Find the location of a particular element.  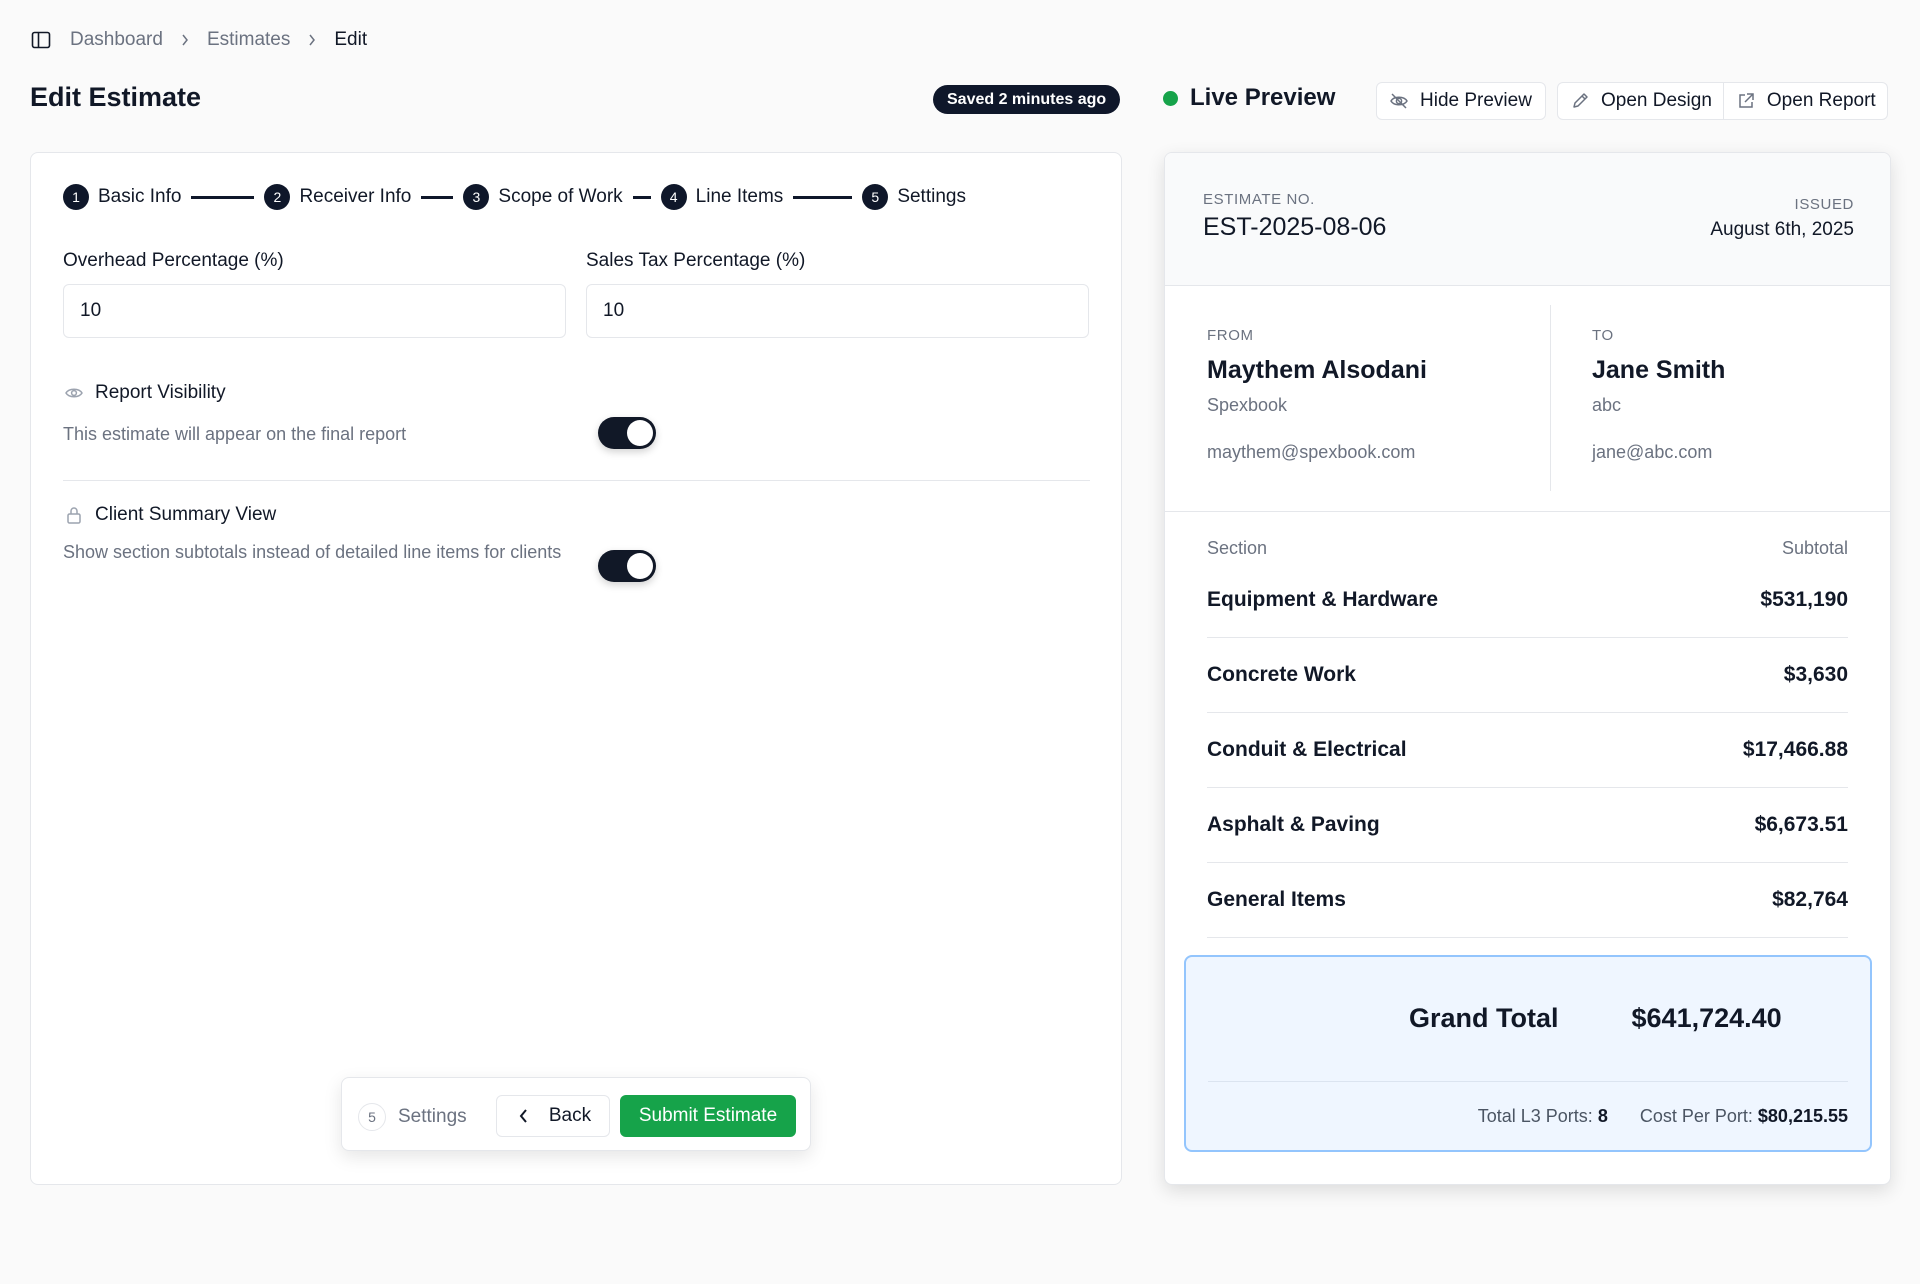

step-label: Scope of Work is located at coordinates (560, 196).